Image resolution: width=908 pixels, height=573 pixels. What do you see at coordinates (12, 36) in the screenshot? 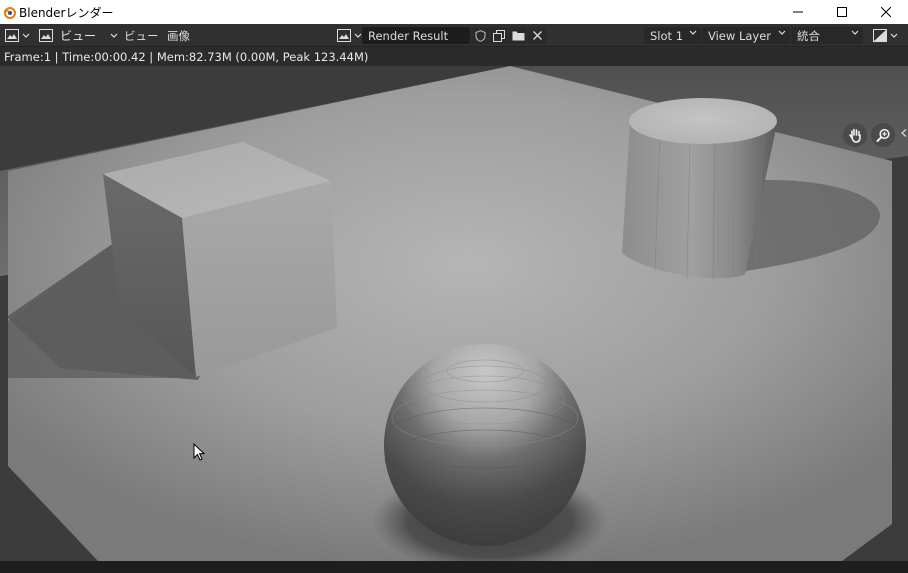
I see `image-editor-icon` at bounding box center [12, 36].